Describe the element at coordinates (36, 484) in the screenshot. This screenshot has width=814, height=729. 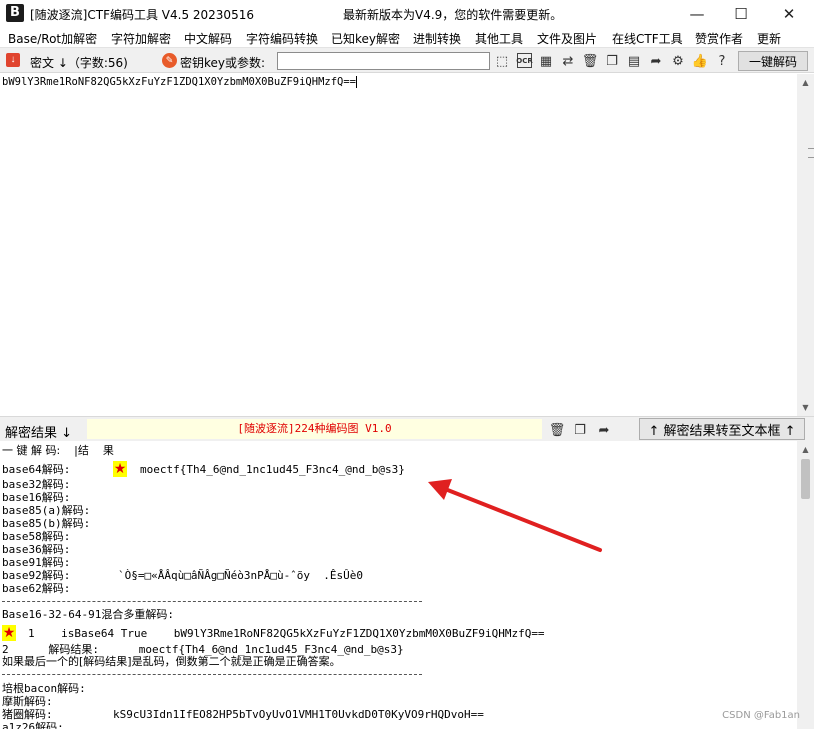
I see `output-label-base32: base32解码:` at that location.